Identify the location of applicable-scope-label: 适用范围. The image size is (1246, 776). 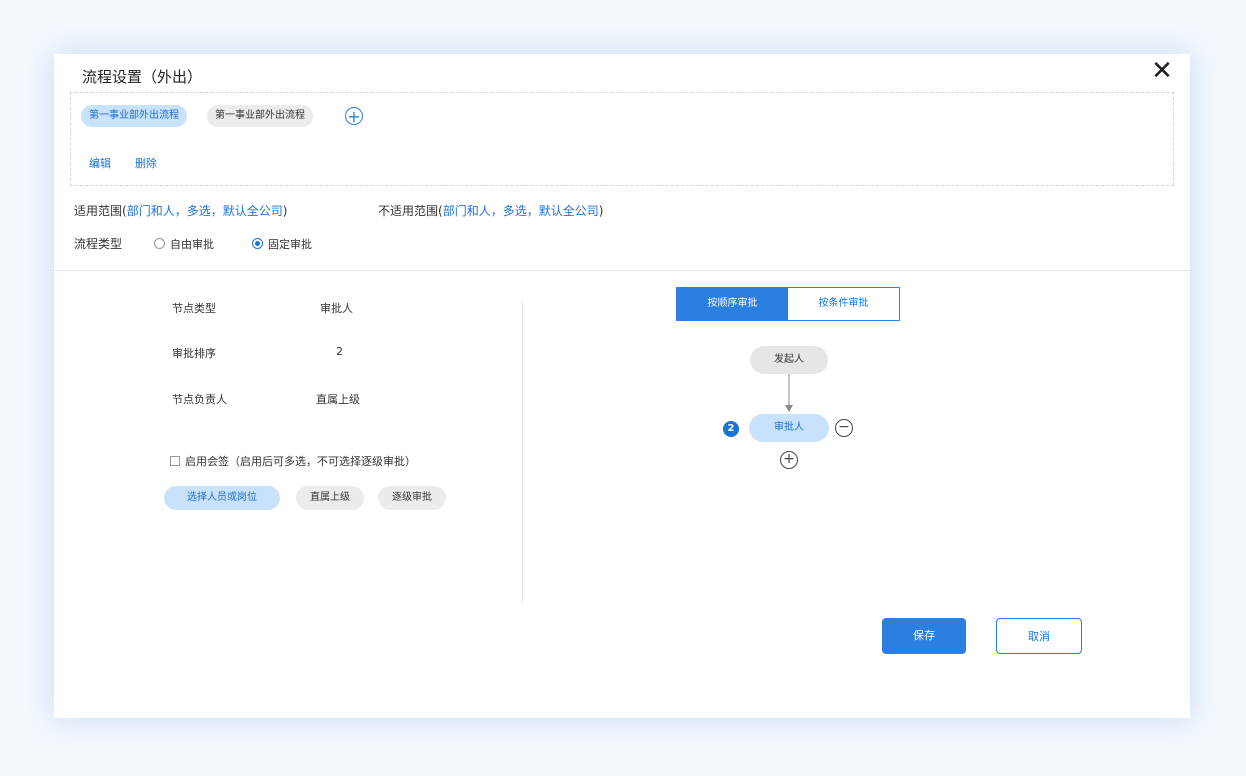
(98, 211).